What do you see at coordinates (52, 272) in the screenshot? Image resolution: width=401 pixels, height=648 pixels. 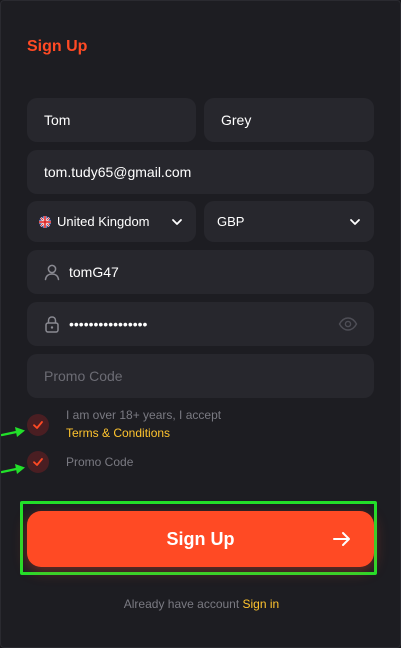 I see `user-icon` at bounding box center [52, 272].